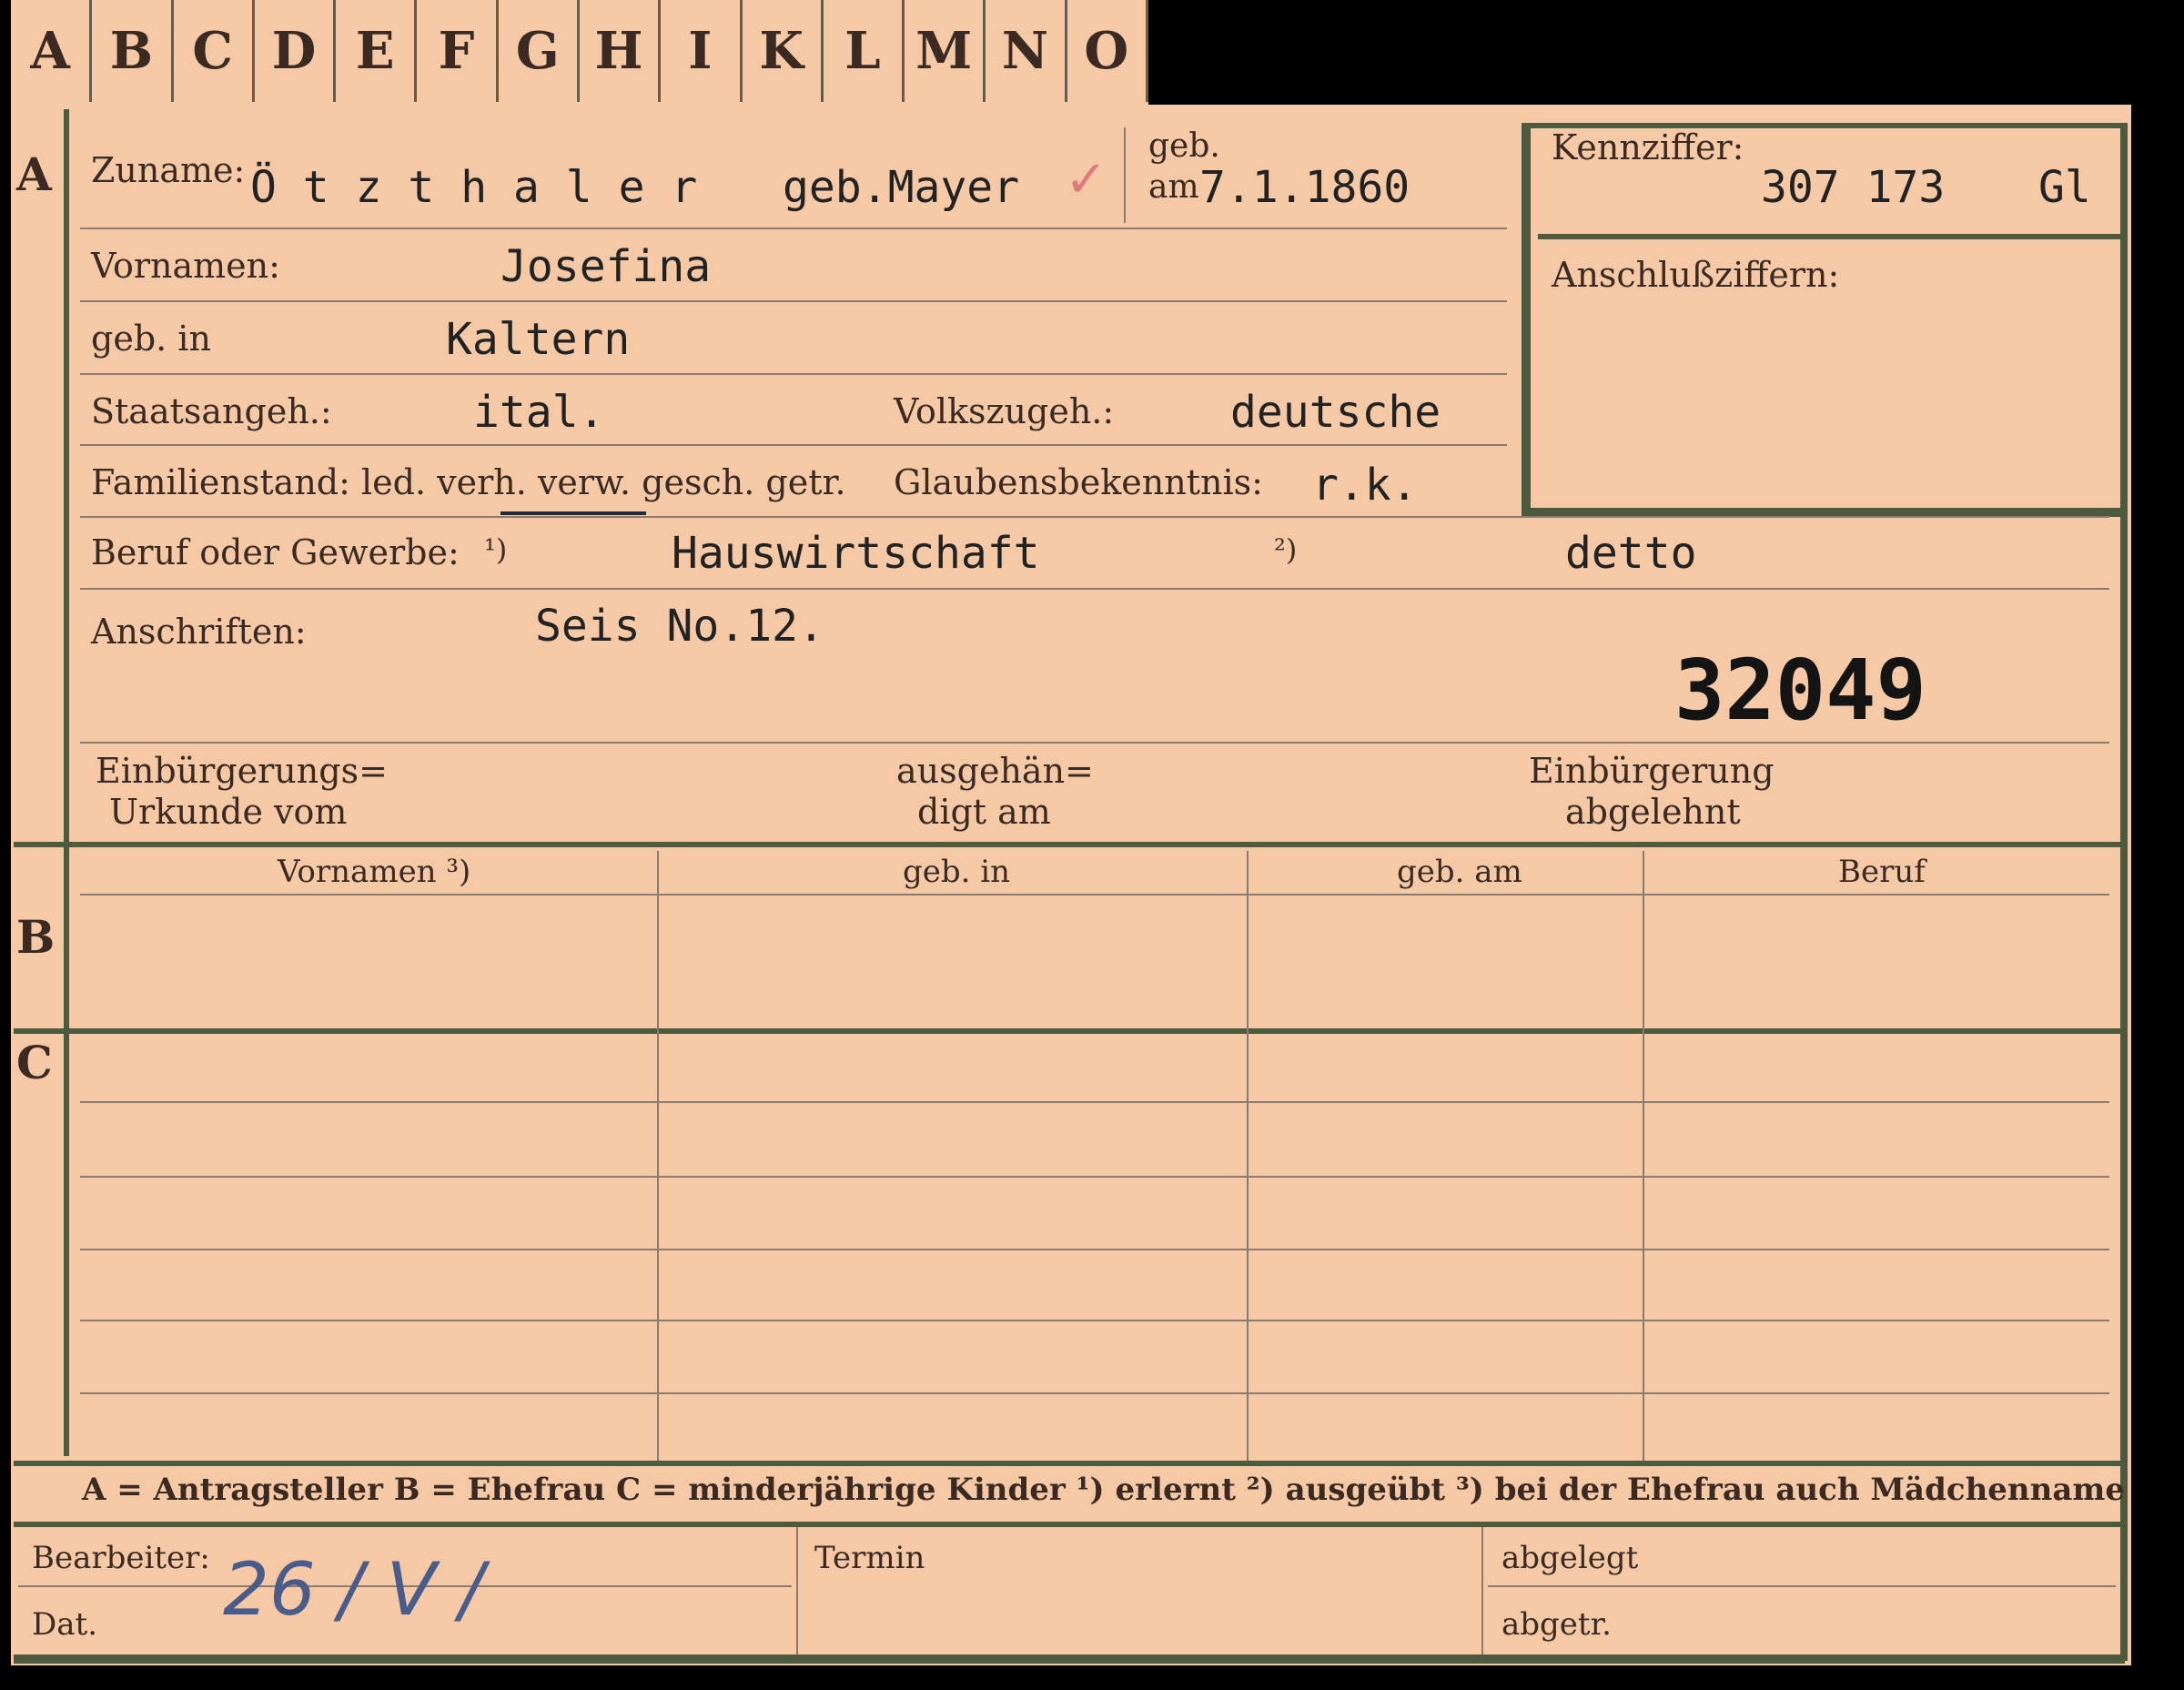 The width and height of the screenshot is (2184, 1690). What do you see at coordinates (133, 51) in the screenshot?
I see `tab-letter: B` at bounding box center [133, 51].